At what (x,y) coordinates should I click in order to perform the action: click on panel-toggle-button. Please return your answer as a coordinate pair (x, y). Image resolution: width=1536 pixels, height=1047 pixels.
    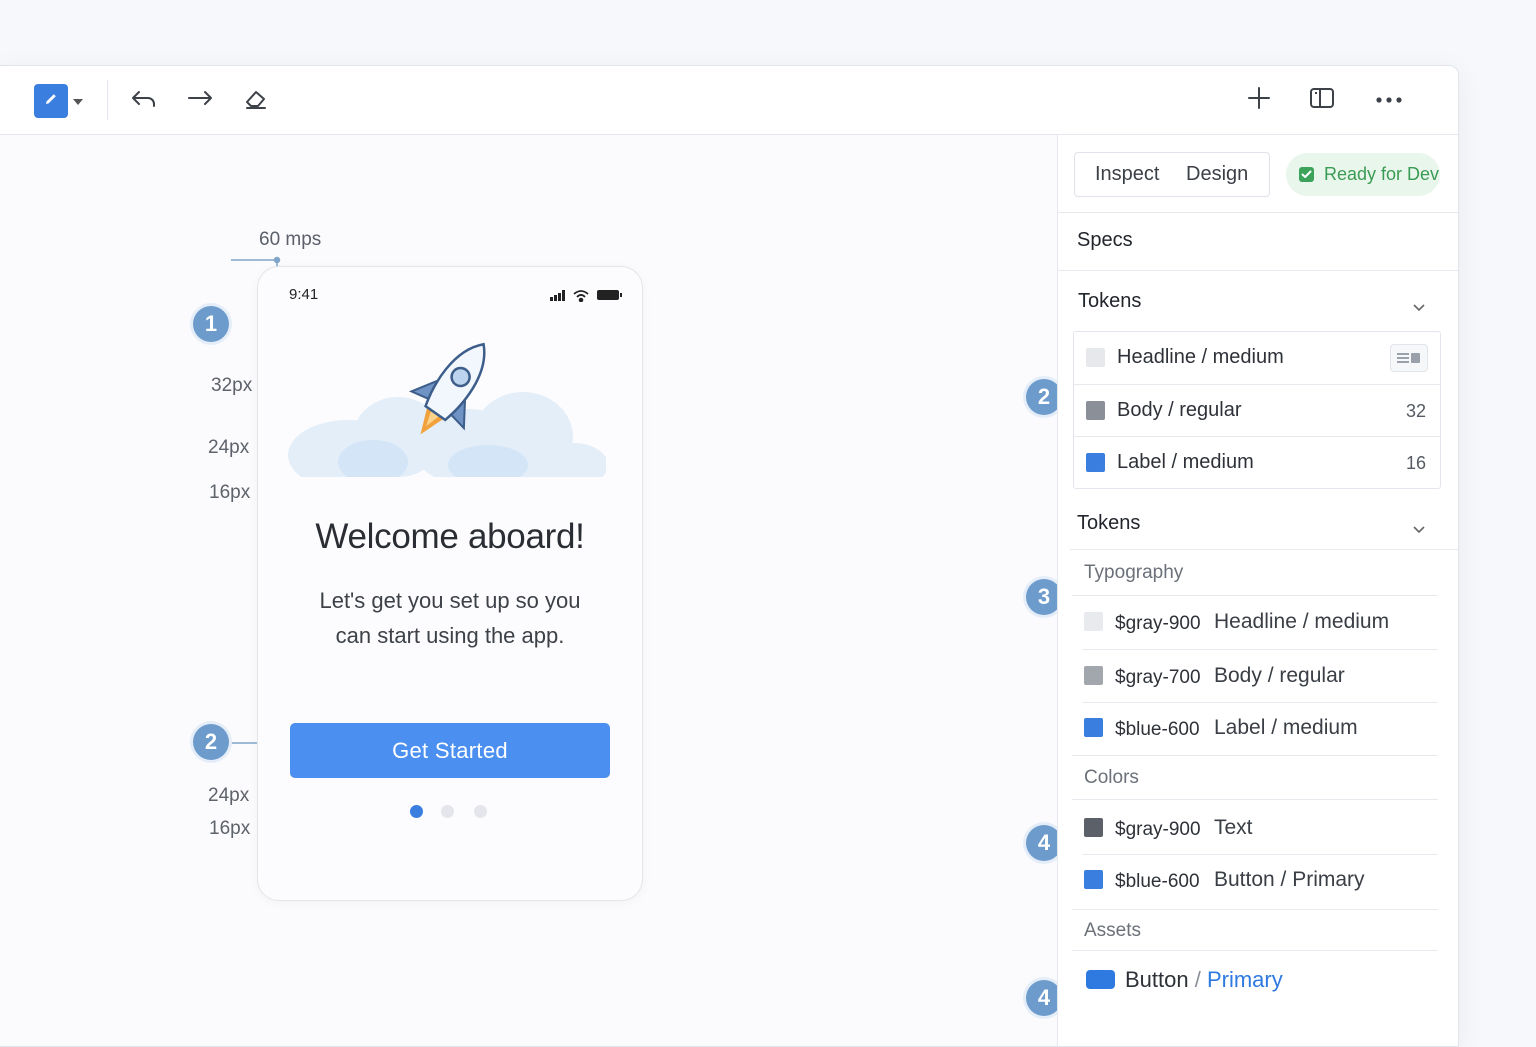
    Looking at the image, I should click on (1322, 100).